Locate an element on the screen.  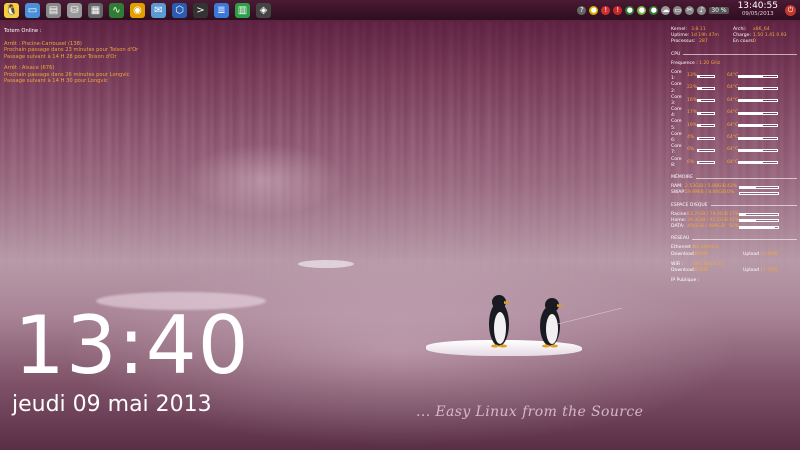
core-percent: 22% is located at coordinates (692, 88).